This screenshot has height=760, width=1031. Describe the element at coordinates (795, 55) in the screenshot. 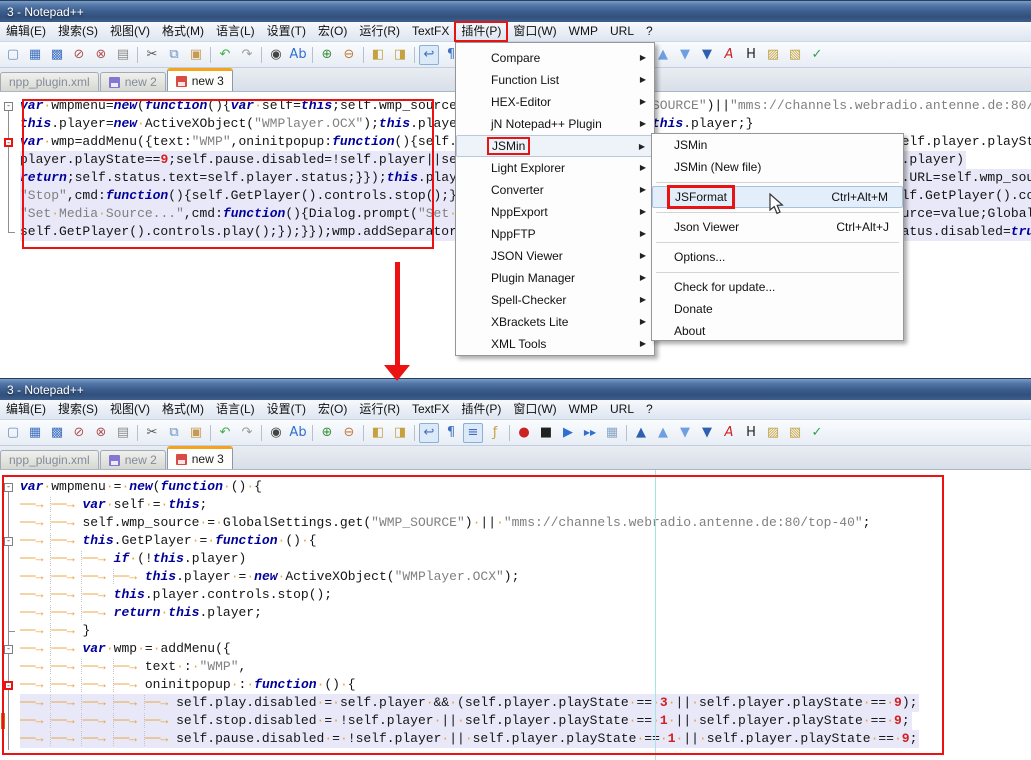

I see `link-folder-button: ▧` at that location.